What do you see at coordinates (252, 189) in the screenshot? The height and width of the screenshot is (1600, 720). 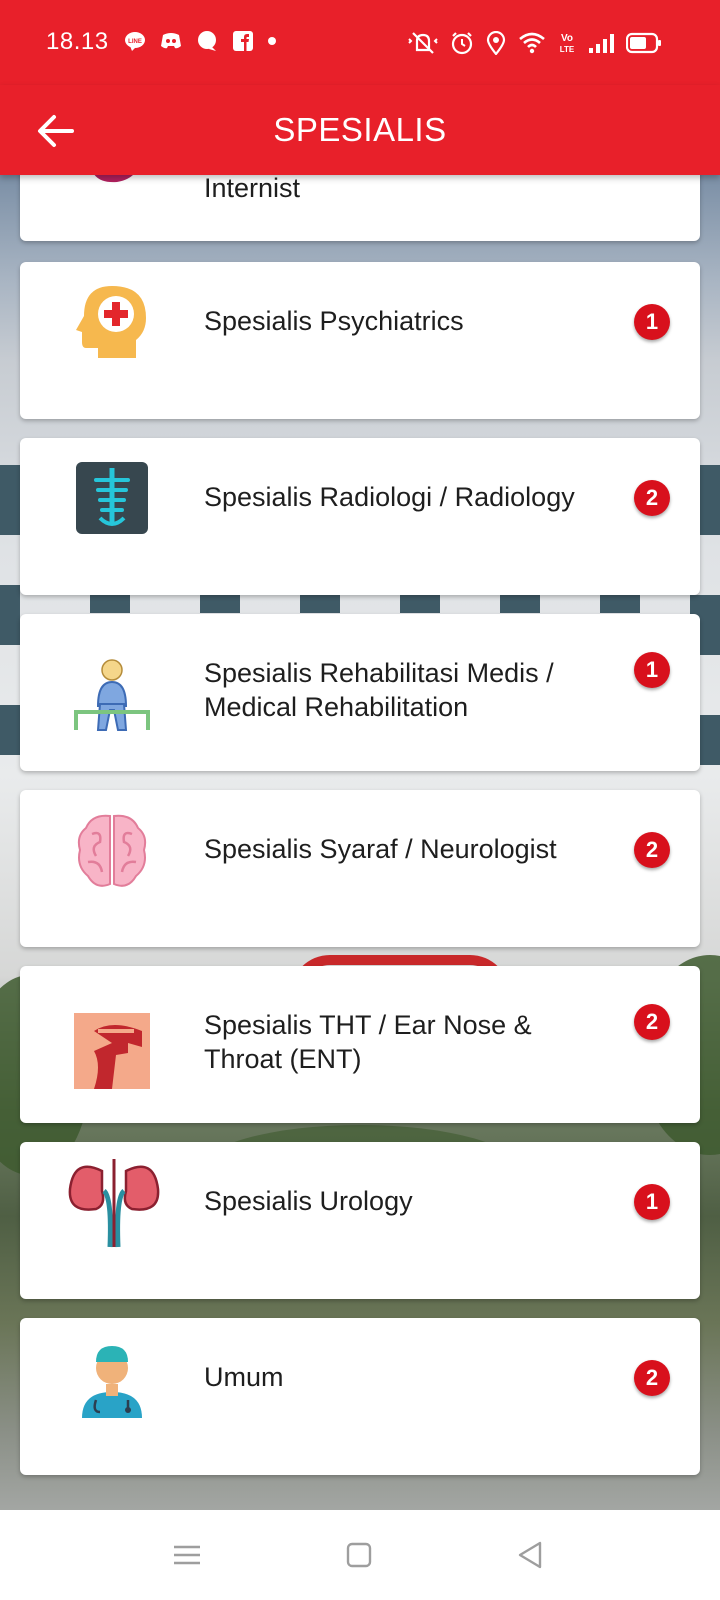 I see `specialist-label: Internist` at bounding box center [252, 189].